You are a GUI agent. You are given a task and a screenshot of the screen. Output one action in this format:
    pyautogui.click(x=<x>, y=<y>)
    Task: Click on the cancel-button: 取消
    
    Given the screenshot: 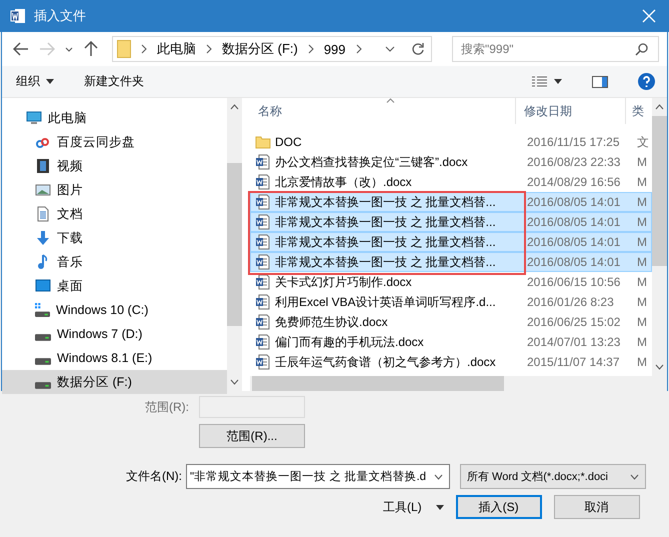 What is the action you would take?
    pyautogui.click(x=597, y=507)
    